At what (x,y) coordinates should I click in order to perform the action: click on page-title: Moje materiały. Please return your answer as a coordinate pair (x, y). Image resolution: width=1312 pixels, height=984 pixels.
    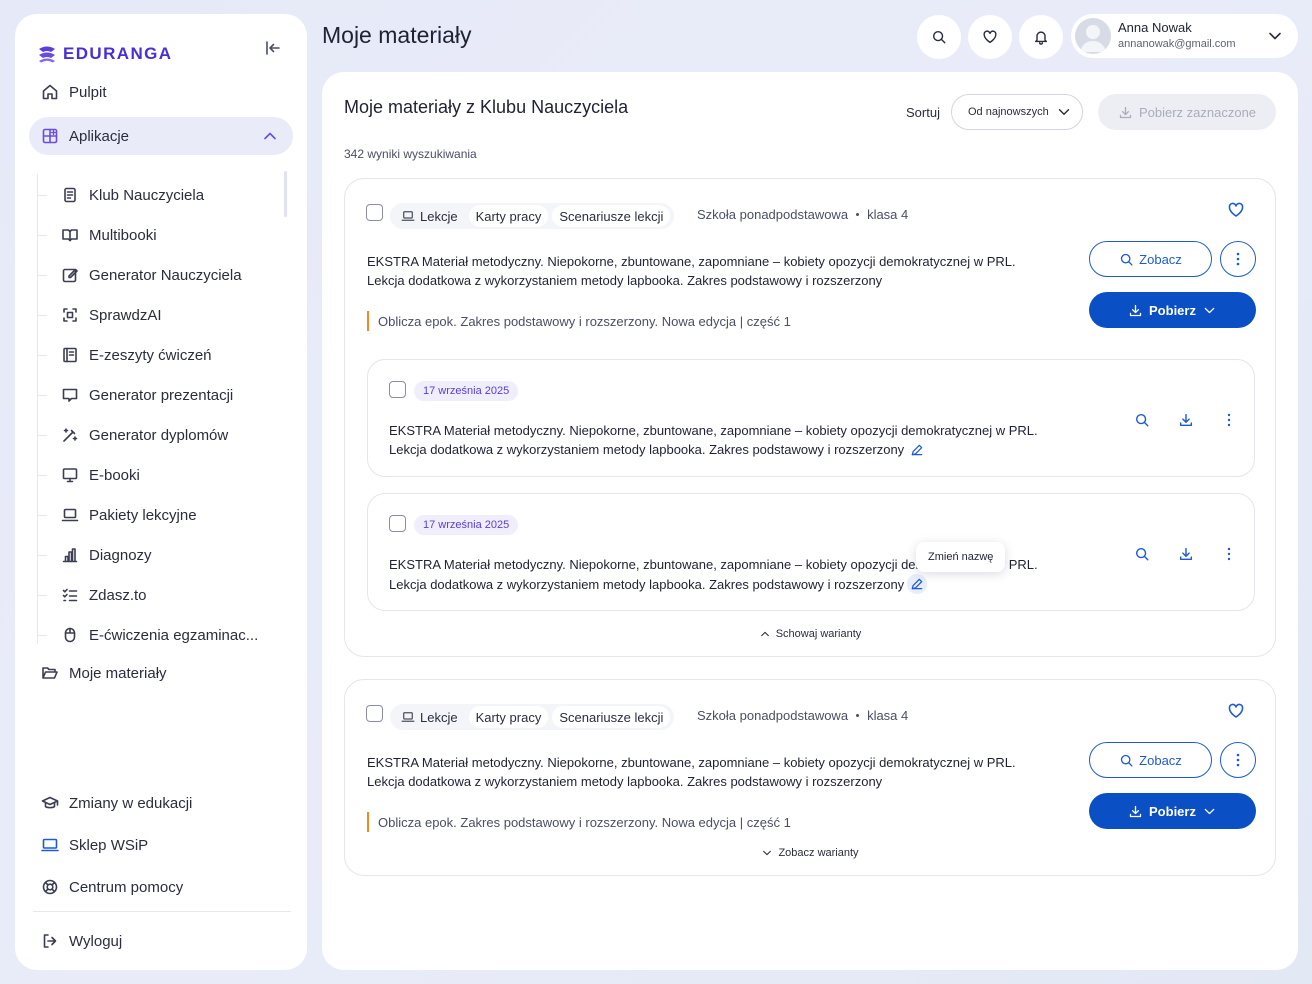
    Looking at the image, I should click on (397, 35).